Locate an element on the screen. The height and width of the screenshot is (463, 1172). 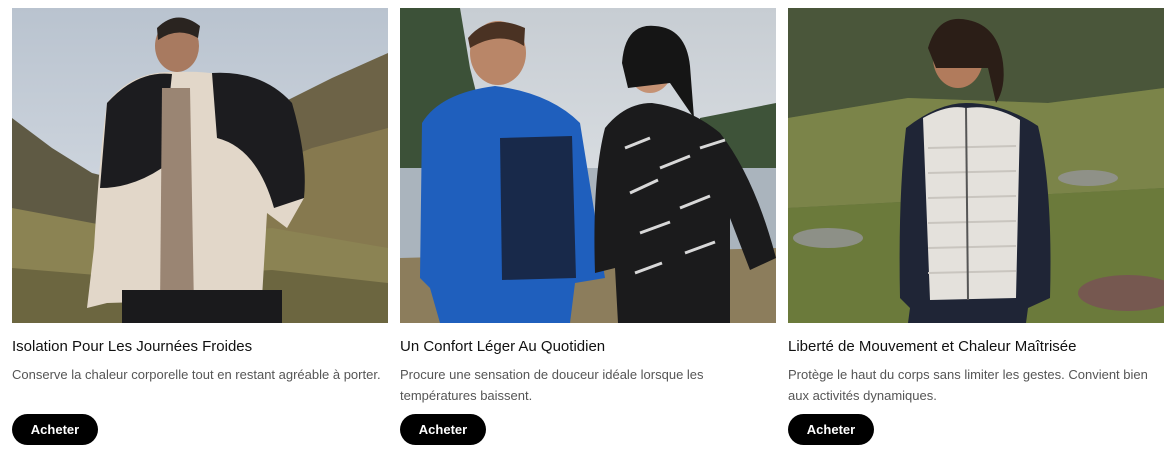
product-title: Isolation Pour Les Journées Froides is located at coordinates (132, 346).